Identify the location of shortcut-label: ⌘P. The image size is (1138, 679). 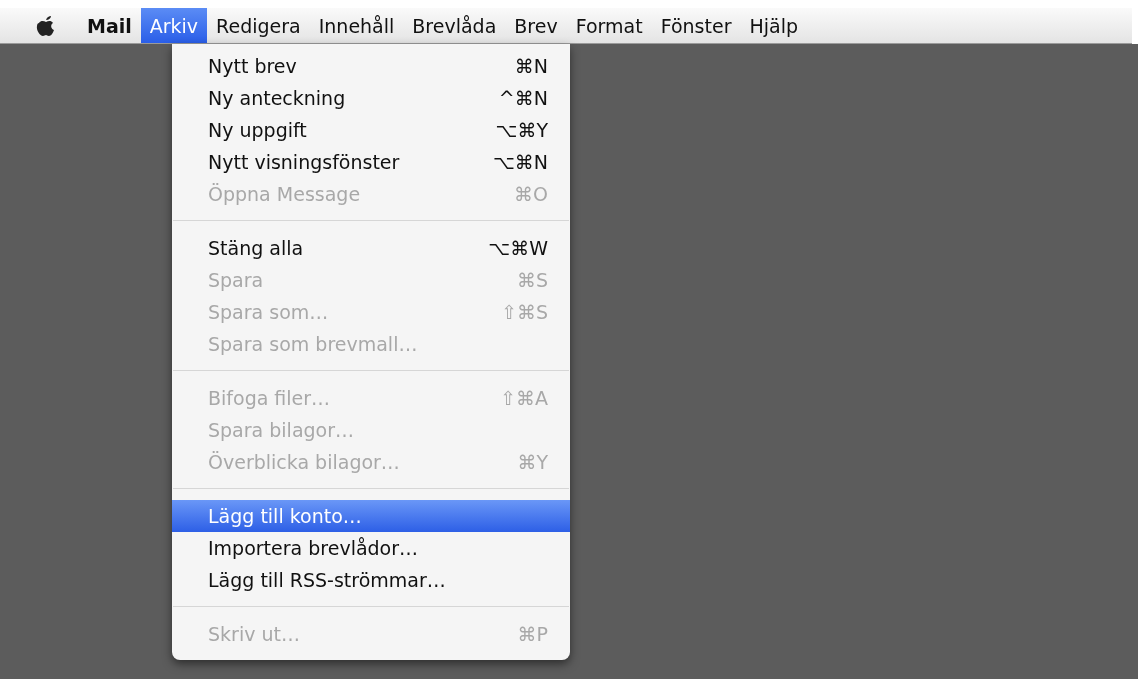
(532, 634).